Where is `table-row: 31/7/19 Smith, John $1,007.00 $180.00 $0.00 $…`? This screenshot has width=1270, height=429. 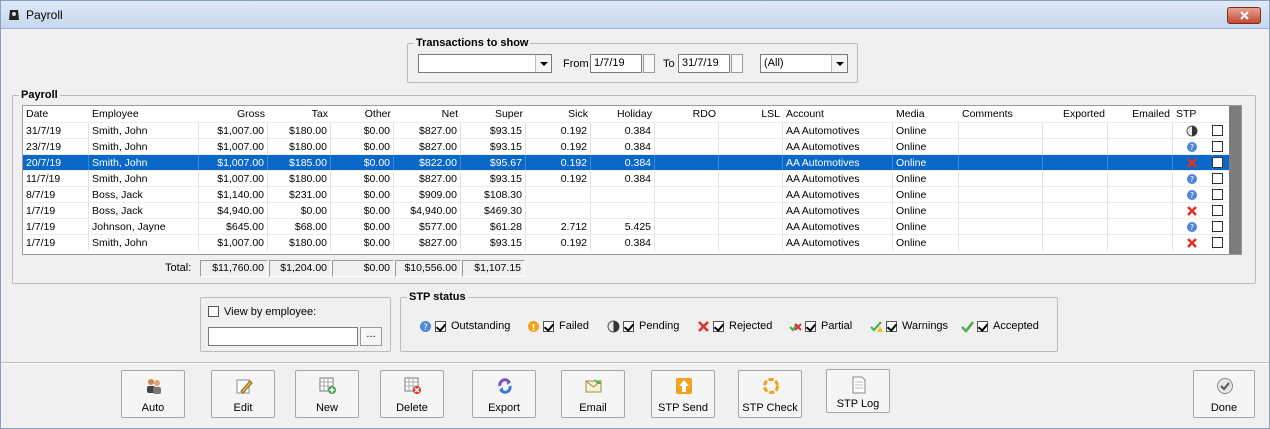
table-row: 31/7/19 Smith, John $1,007.00 $180.00 $0.00 $… is located at coordinates (627, 130).